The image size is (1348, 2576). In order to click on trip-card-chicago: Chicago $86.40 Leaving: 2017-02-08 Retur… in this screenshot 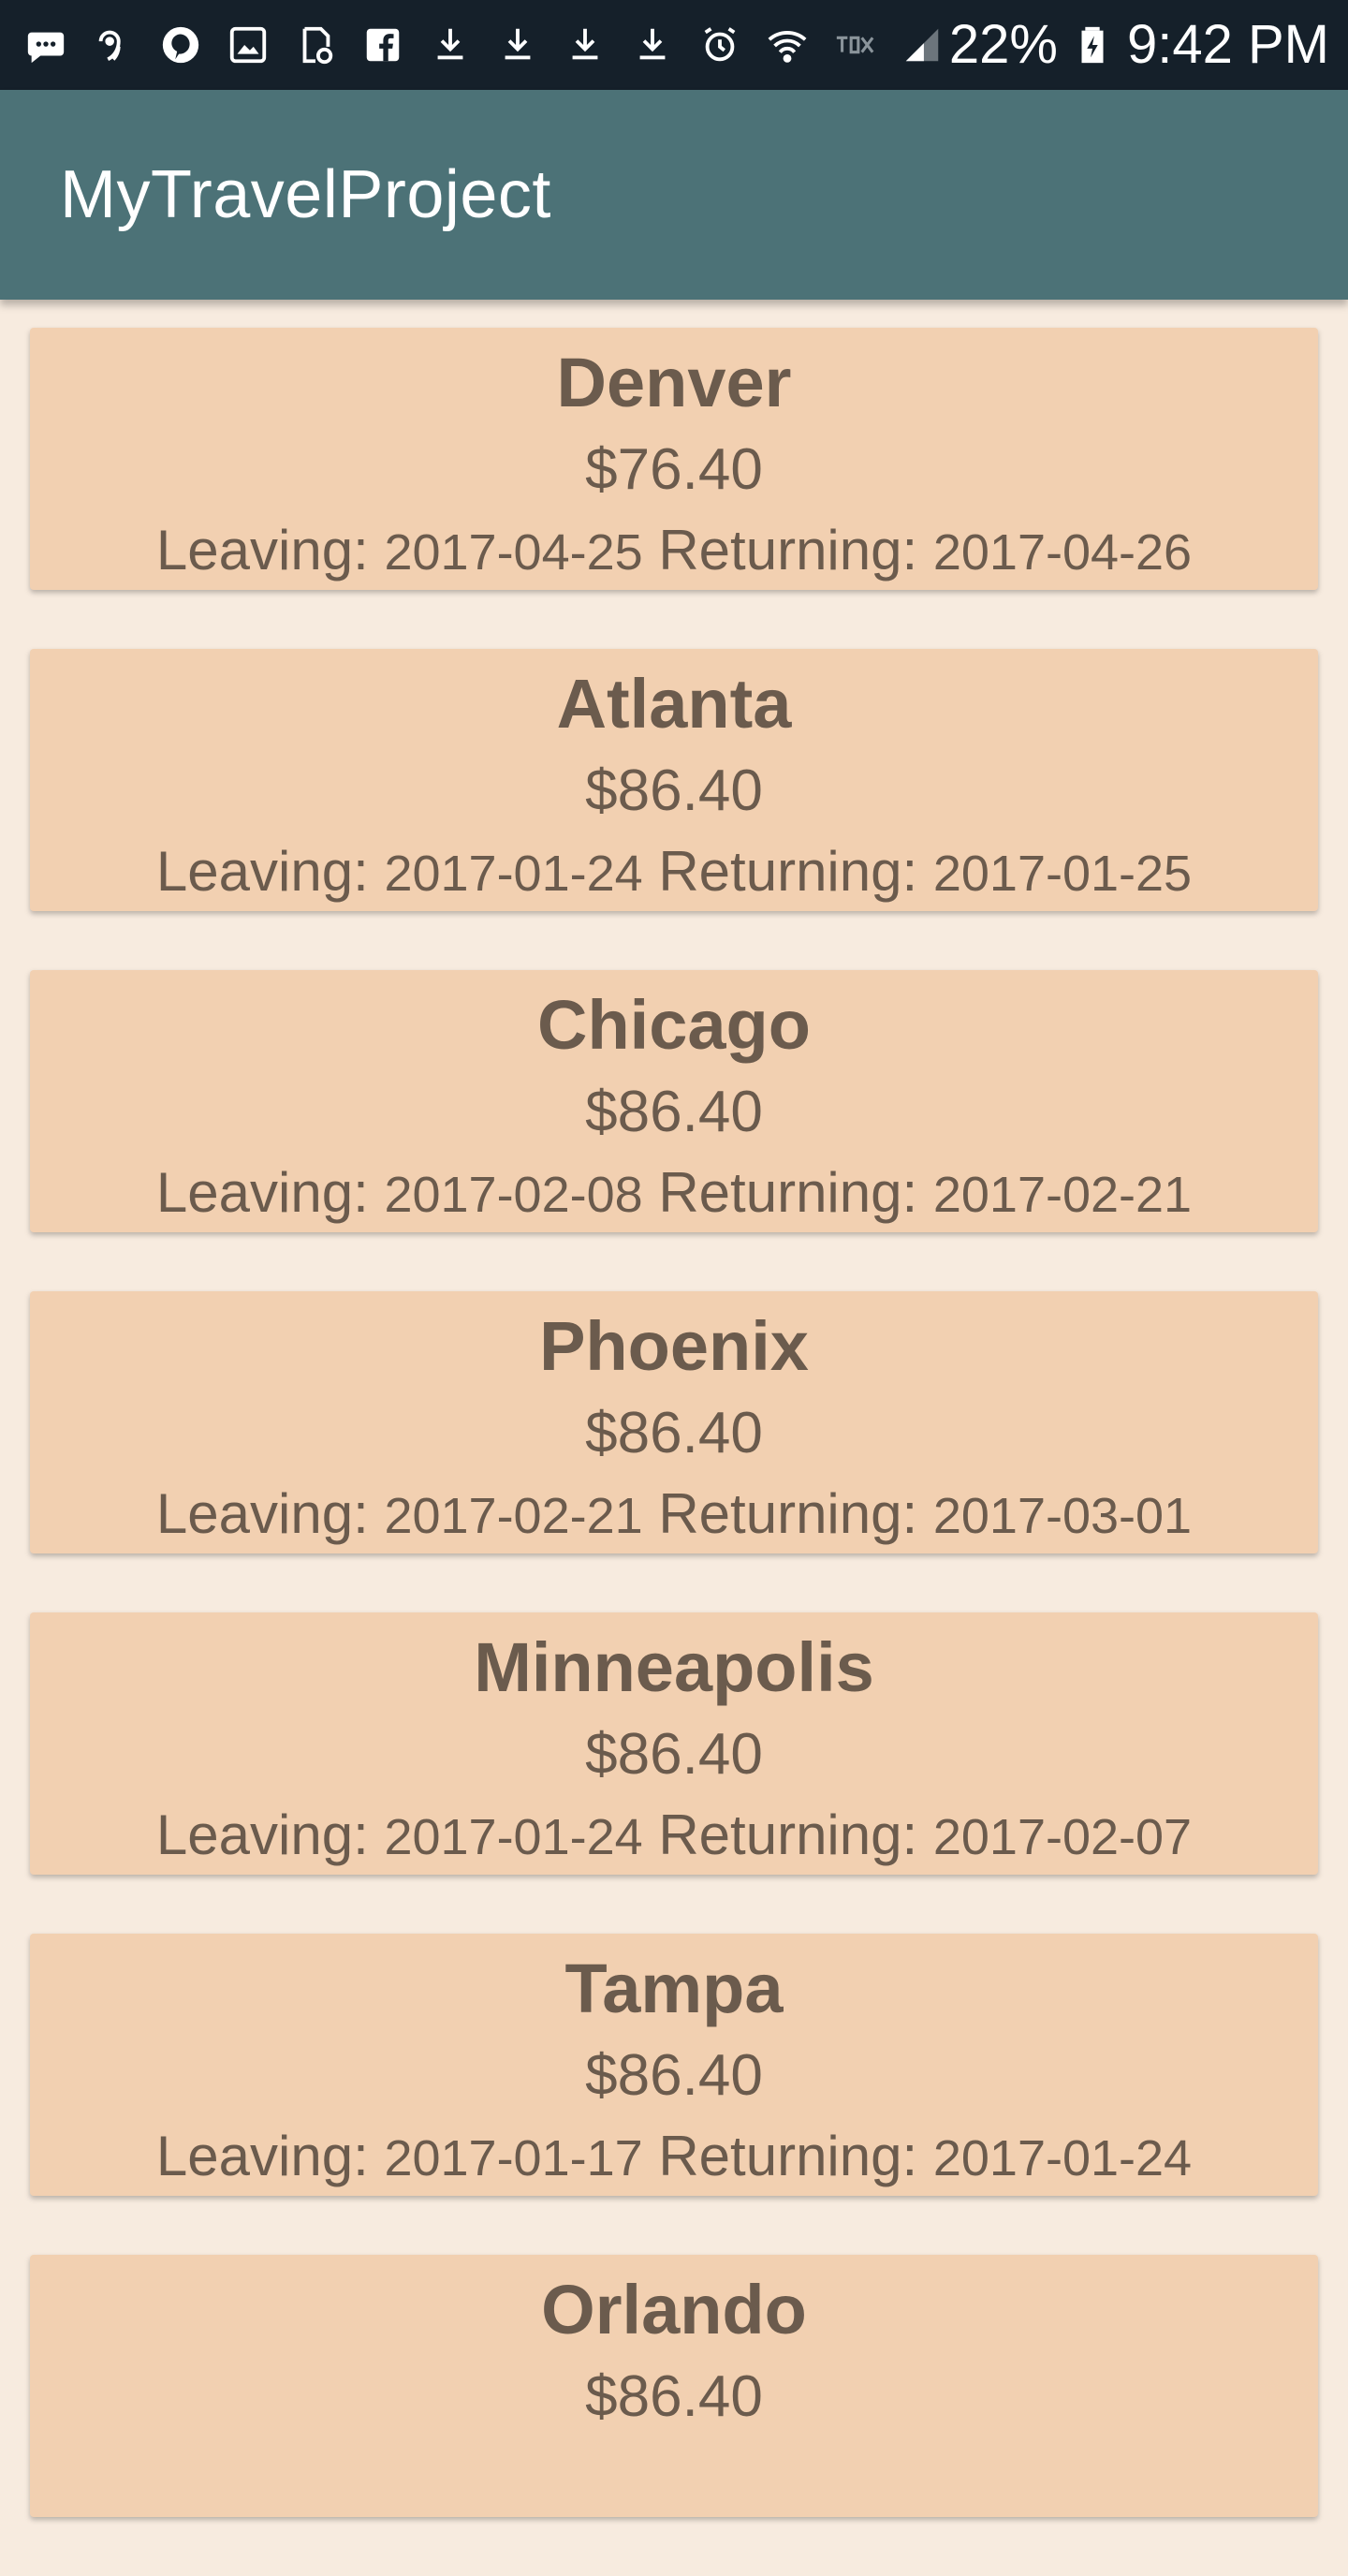, I will do `click(674, 1101)`.